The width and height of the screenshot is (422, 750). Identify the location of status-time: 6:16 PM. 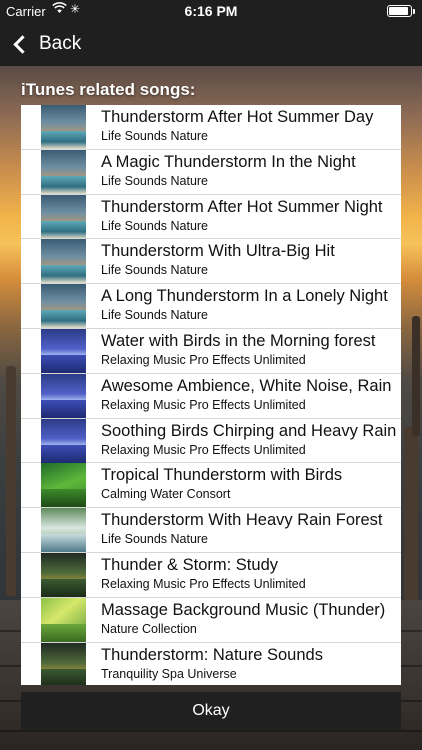
(211, 11).